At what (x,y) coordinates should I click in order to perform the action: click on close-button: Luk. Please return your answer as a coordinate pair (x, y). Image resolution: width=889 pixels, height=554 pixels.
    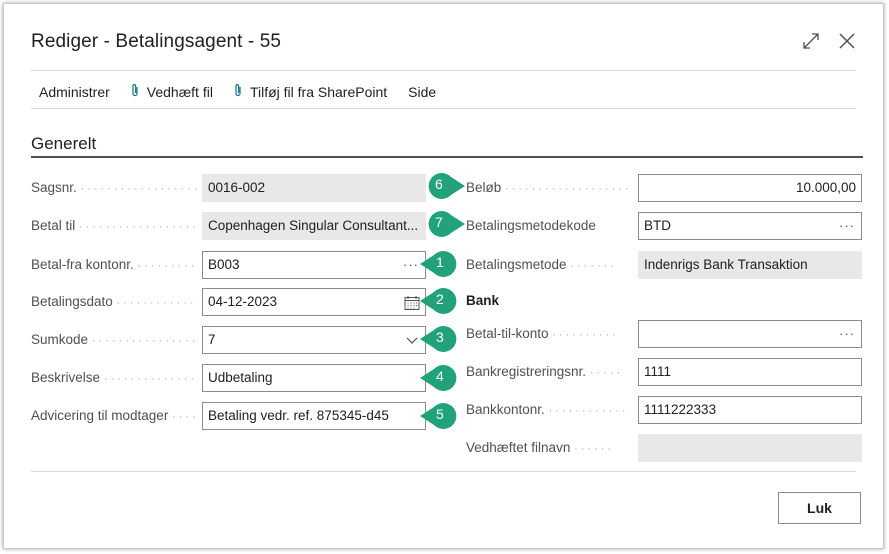
    Looking at the image, I should click on (819, 508).